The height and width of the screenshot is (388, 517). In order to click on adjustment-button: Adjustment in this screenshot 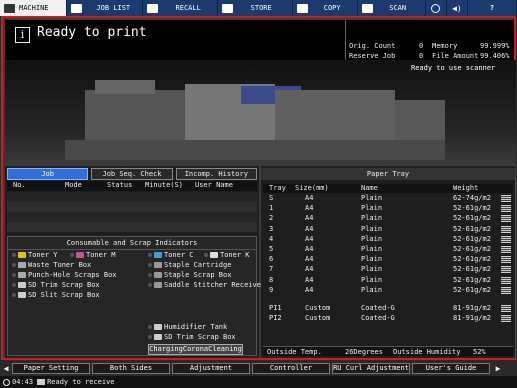, I will do `click(211, 368)`.